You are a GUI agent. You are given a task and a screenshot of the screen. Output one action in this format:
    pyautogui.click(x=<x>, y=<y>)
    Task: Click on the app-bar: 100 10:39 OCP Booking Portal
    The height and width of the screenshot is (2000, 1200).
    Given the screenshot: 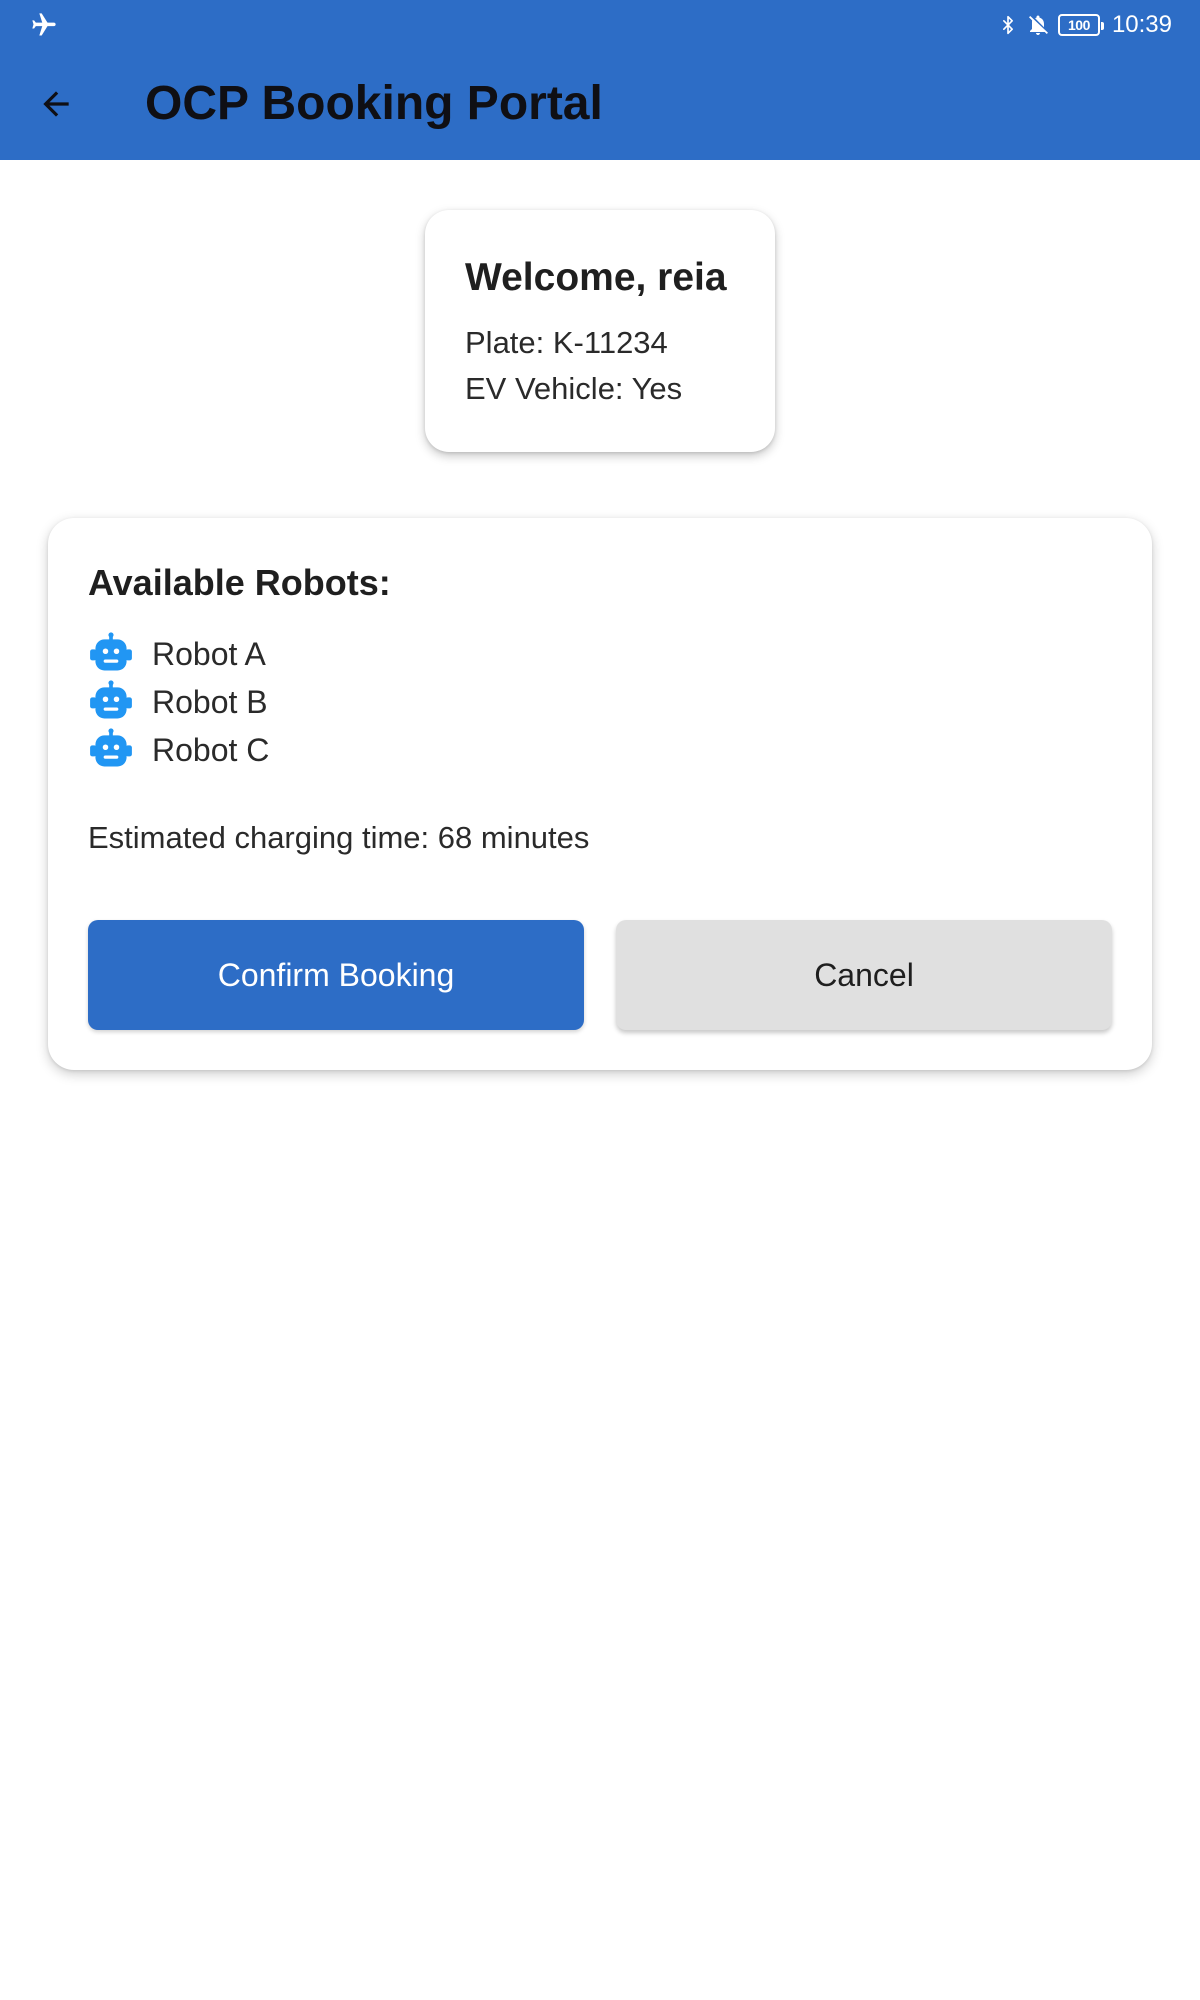 What is the action you would take?
    pyautogui.click(x=600, y=80)
    